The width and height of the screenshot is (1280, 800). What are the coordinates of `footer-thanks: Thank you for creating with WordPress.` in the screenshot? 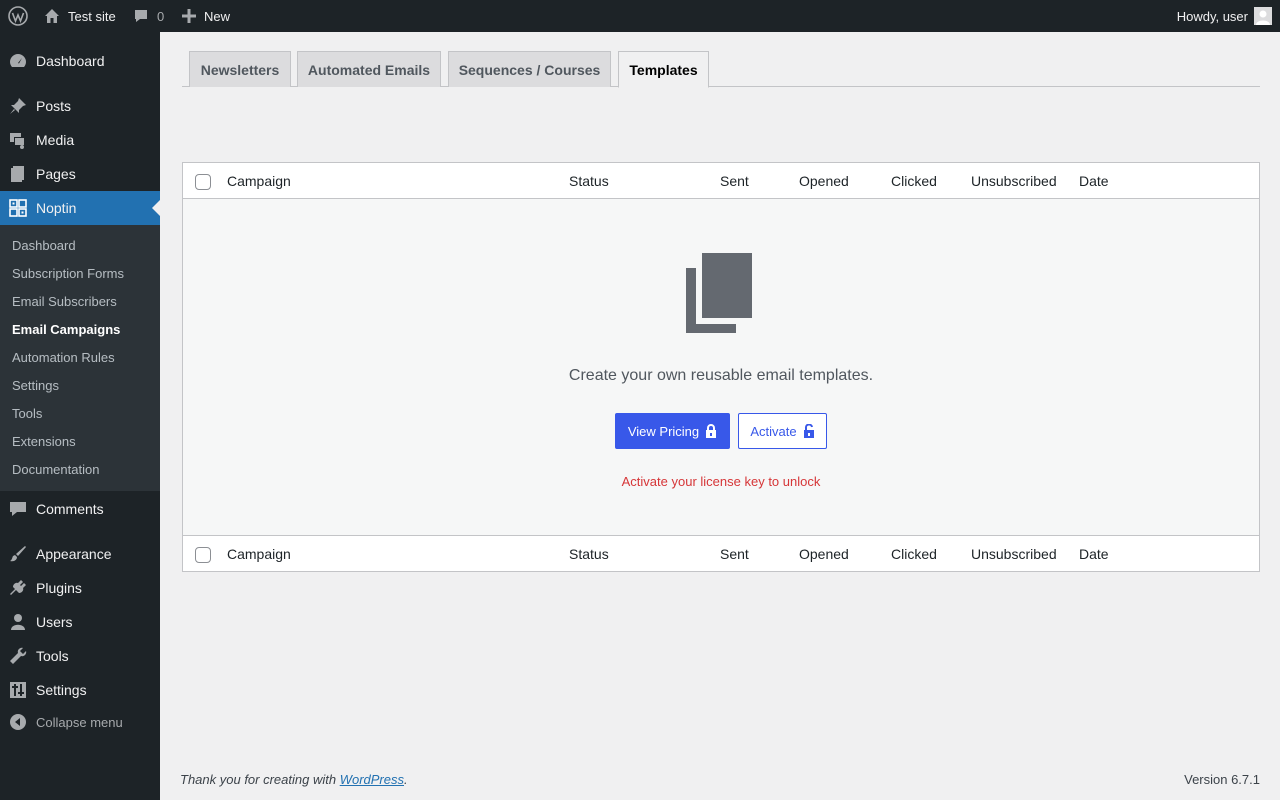 It's located at (294, 779).